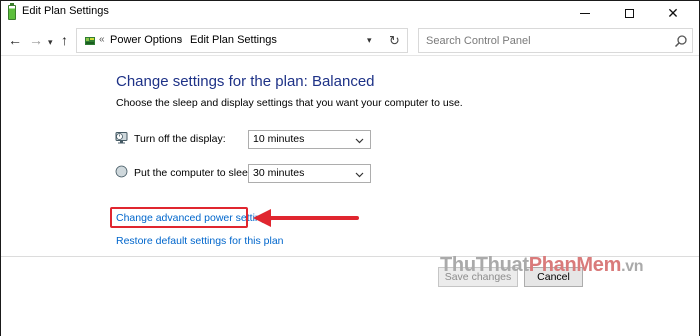  I want to click on battery-icon, so click(12, 11).